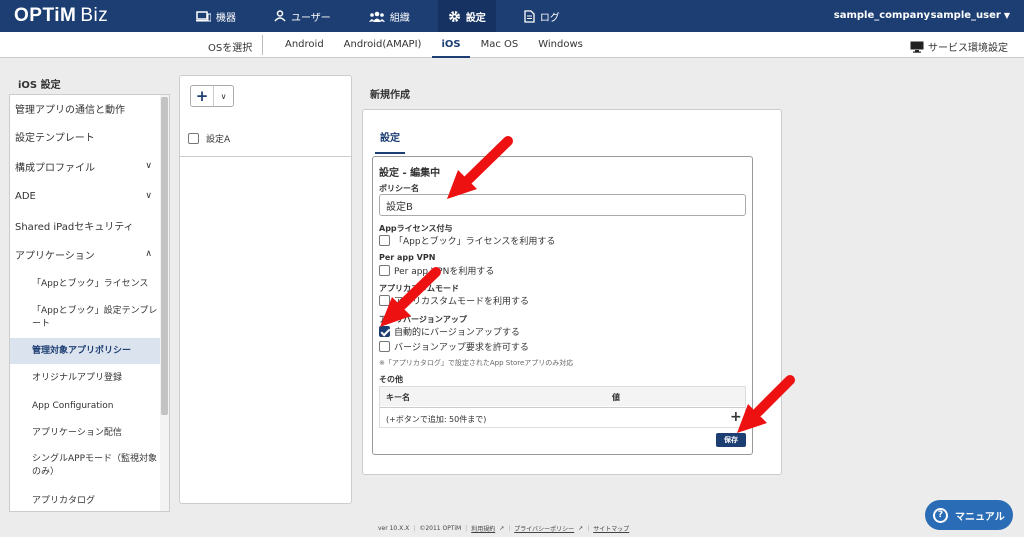  What do you see at coordinates (917, 47) in the screenshot?
I see `monitor-icon` at bounding box center [917, 47].